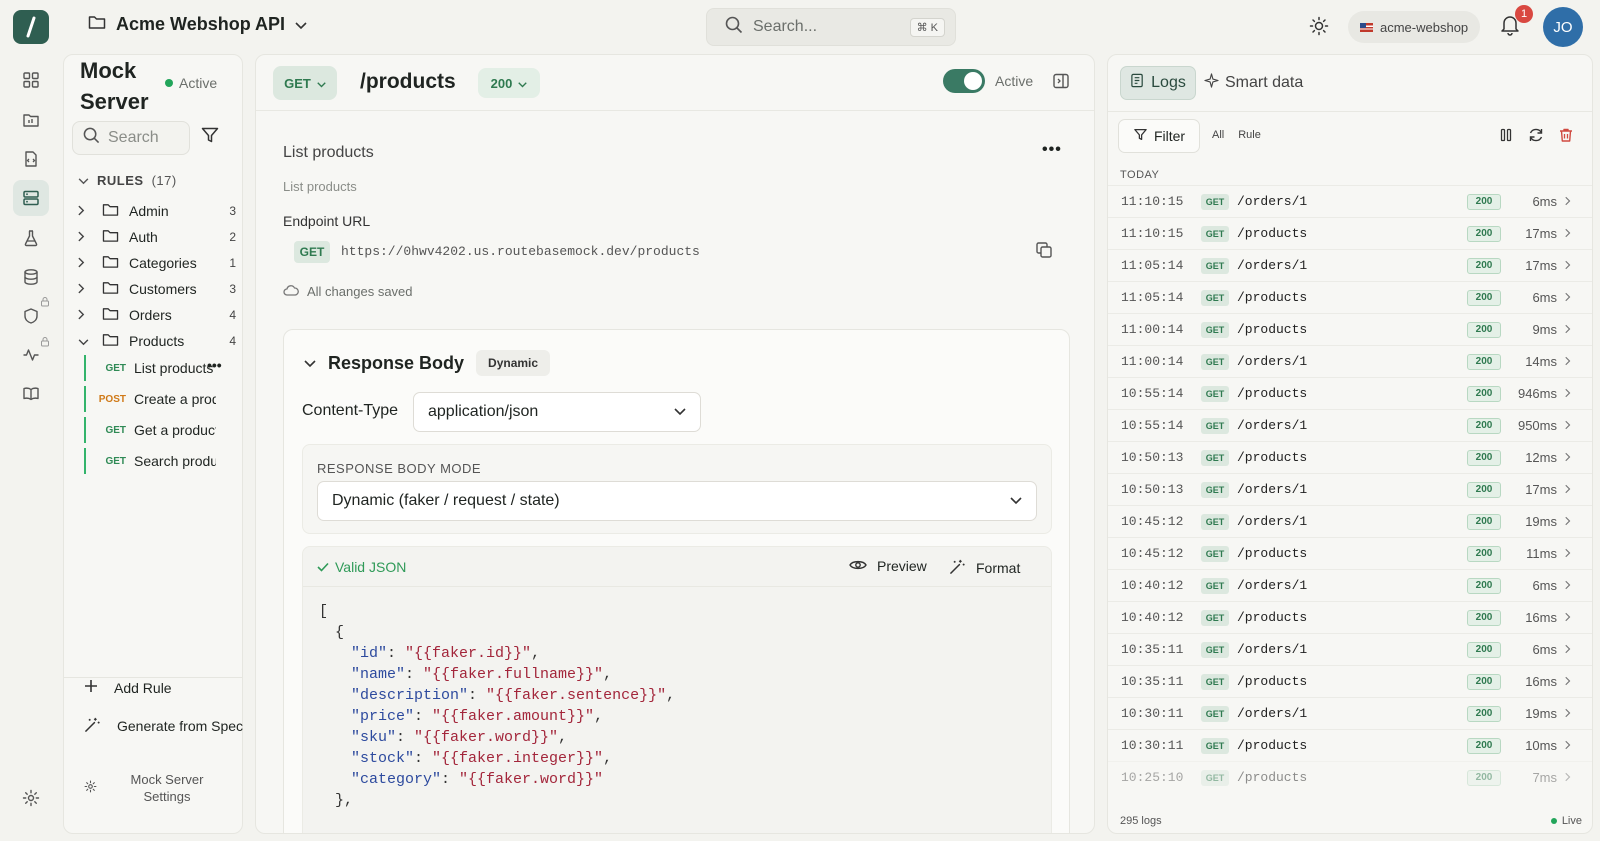  I want to click on folder-products: Products 4, so click(157, 341).